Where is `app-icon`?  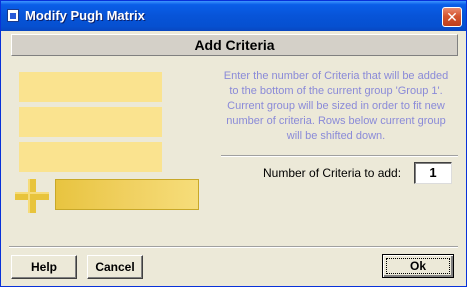
app-icon is located at coordinates (13, 15).